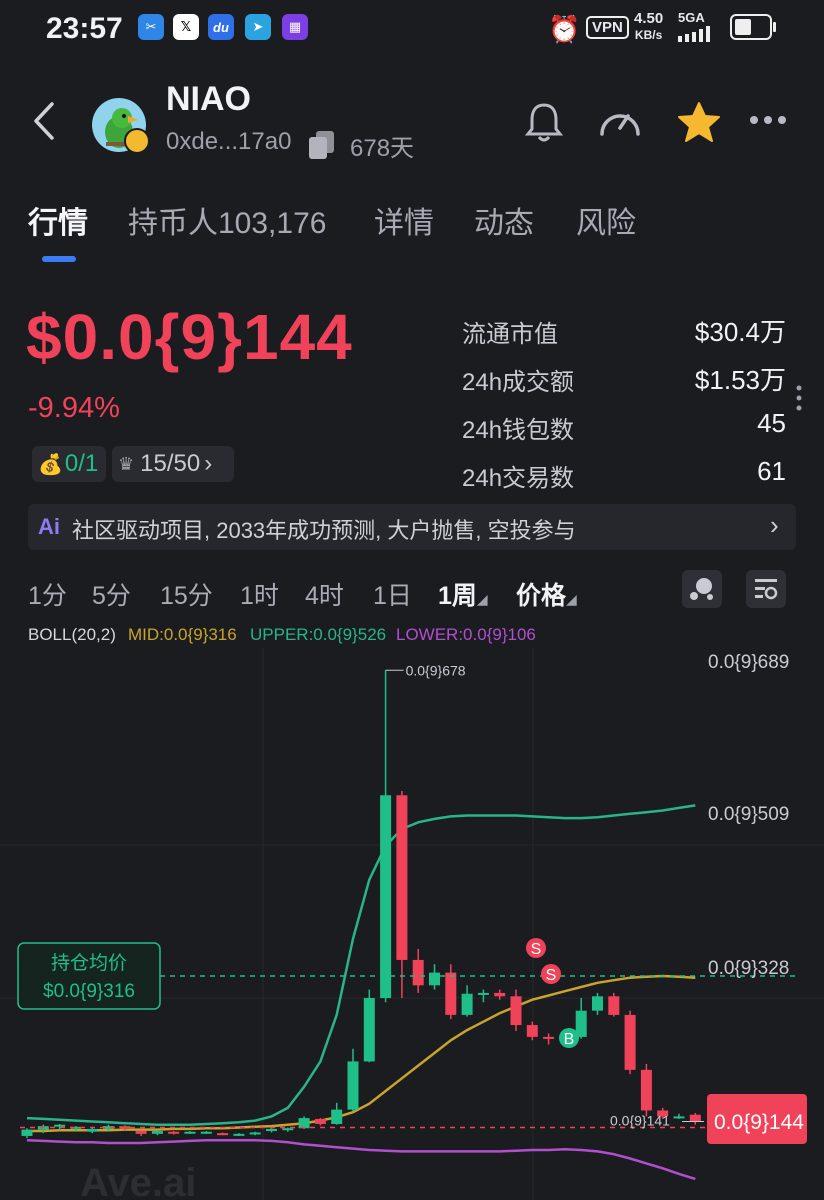 Image resolution: width=824 pixels, height=1200 pixels. Describe the element at coordinates (518, 382) in the screenshot. I see `stat-label: 24h成交额` at that location.